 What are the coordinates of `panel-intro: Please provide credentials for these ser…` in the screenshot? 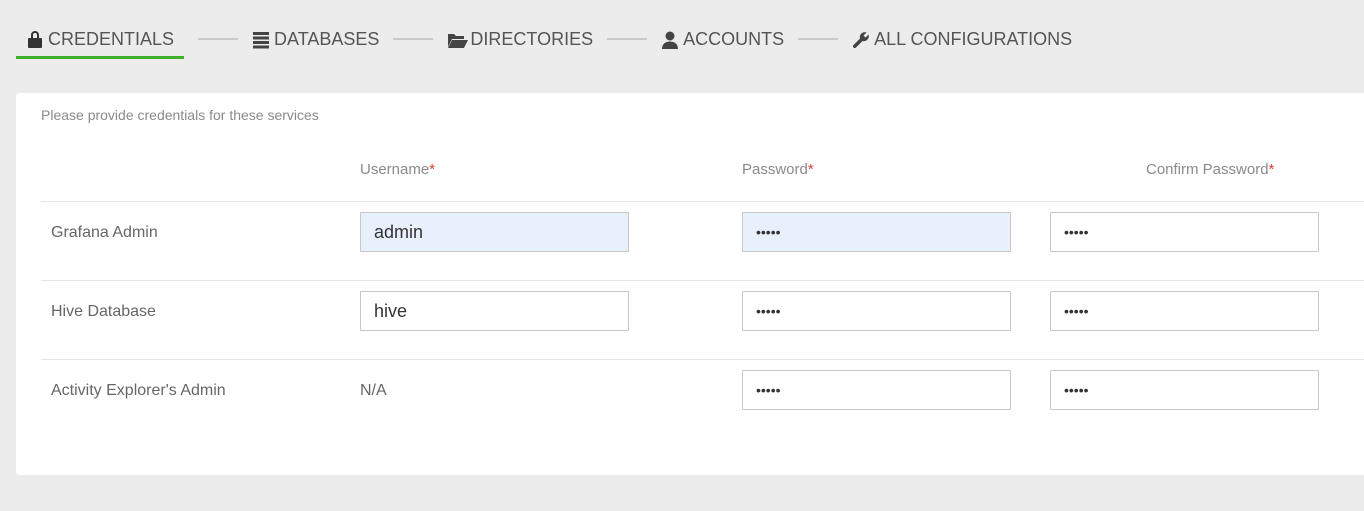 It's located at (180, 115).